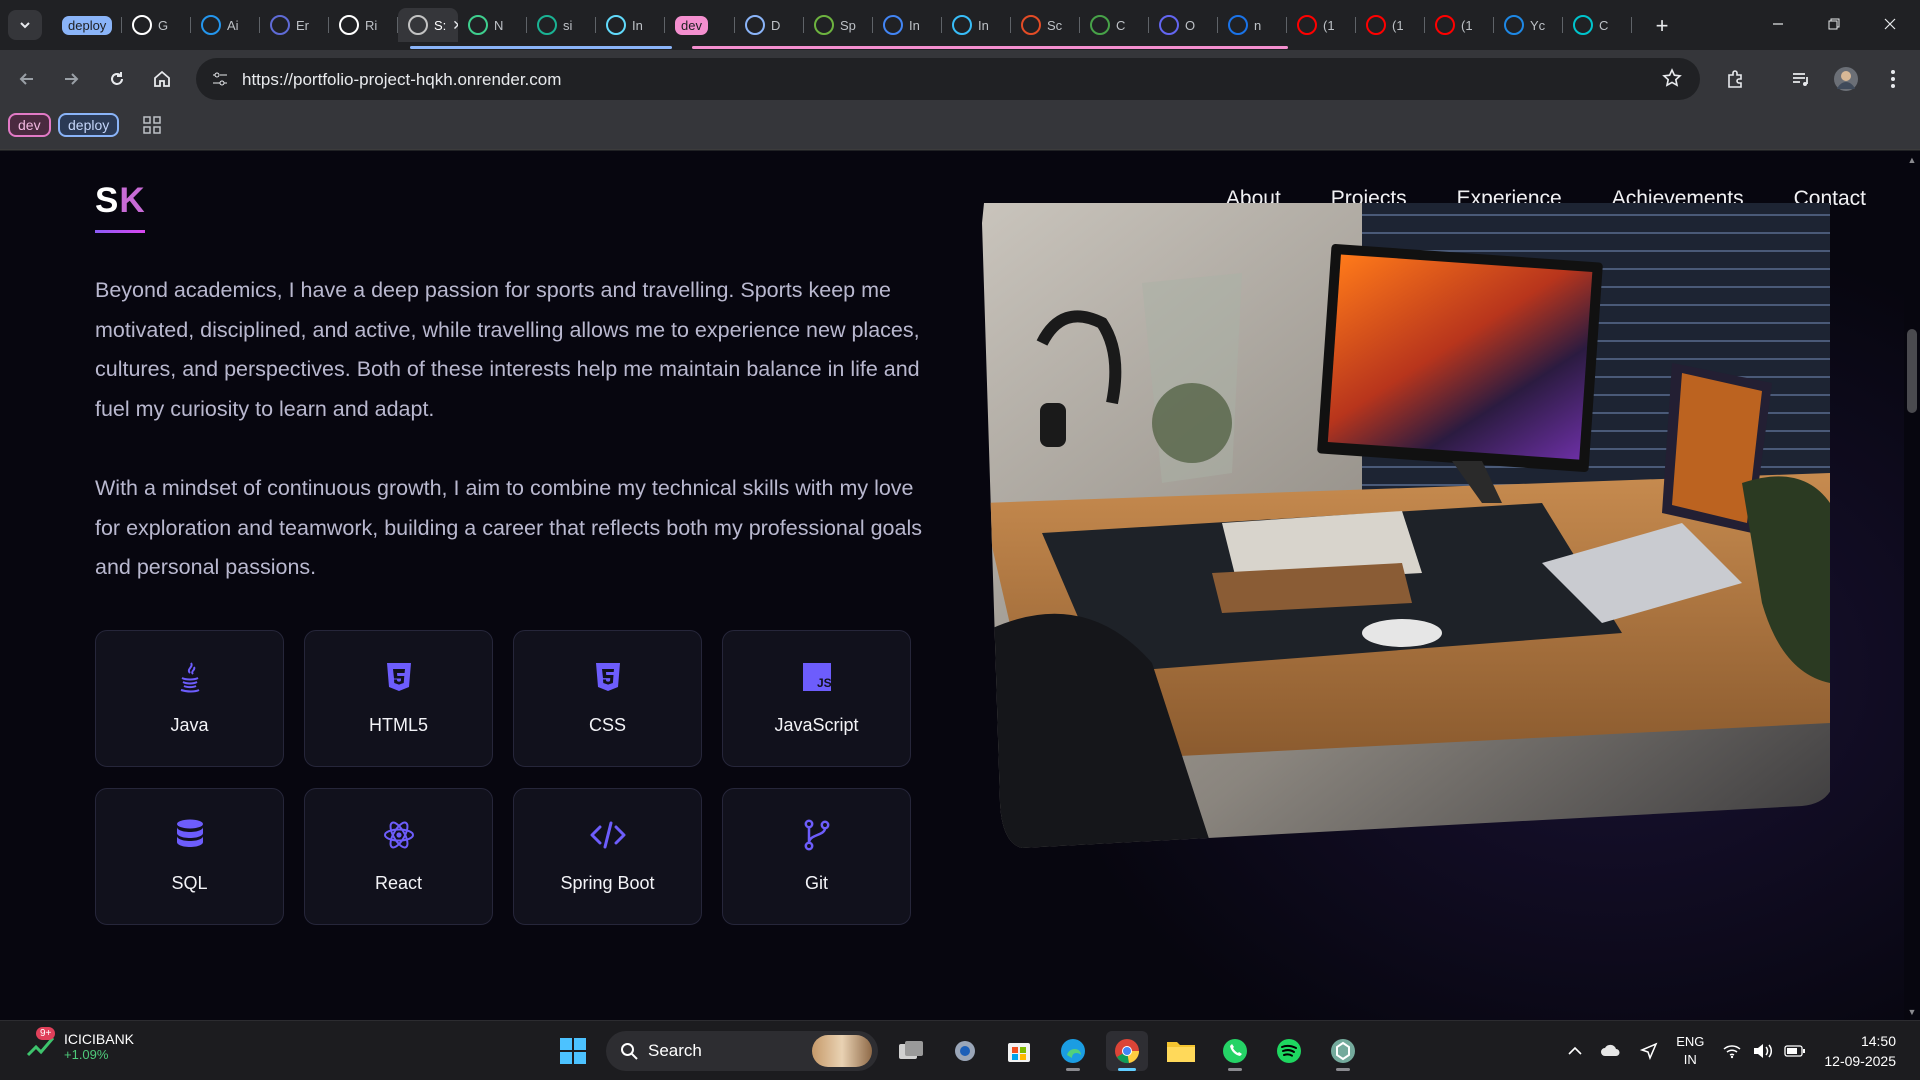  Describe the element at coordinates (1604, 25) in the screenshot. I see `tab-title: C` at that location.